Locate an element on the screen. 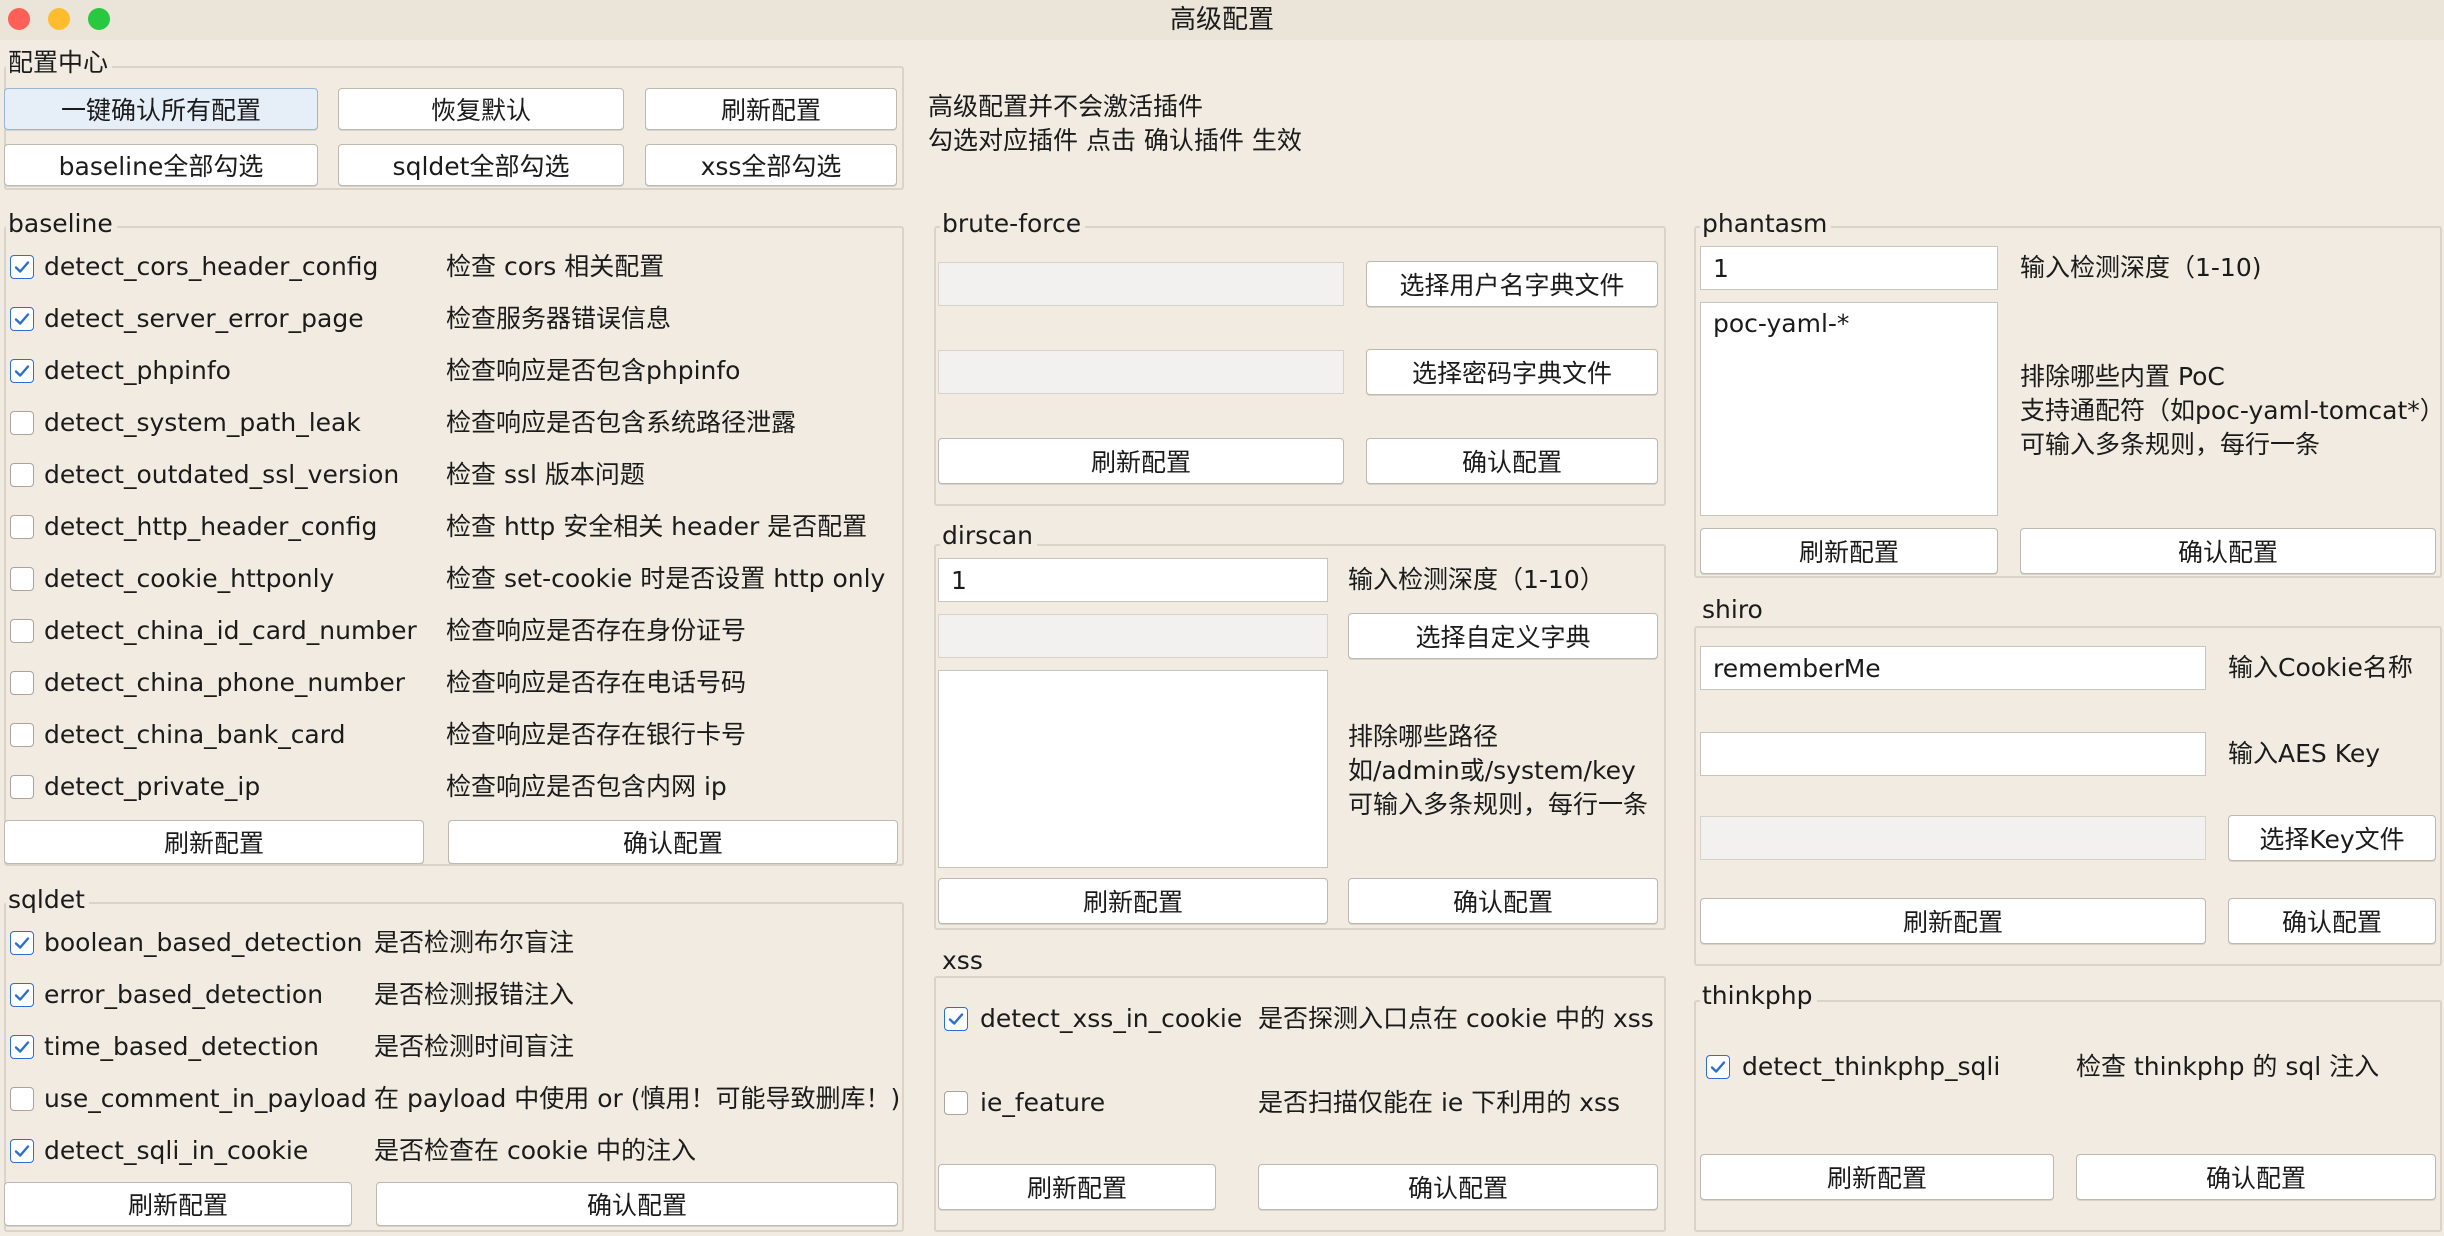  xss-select-all-button: xss全部勾选 is located at coordinates (771, 165).